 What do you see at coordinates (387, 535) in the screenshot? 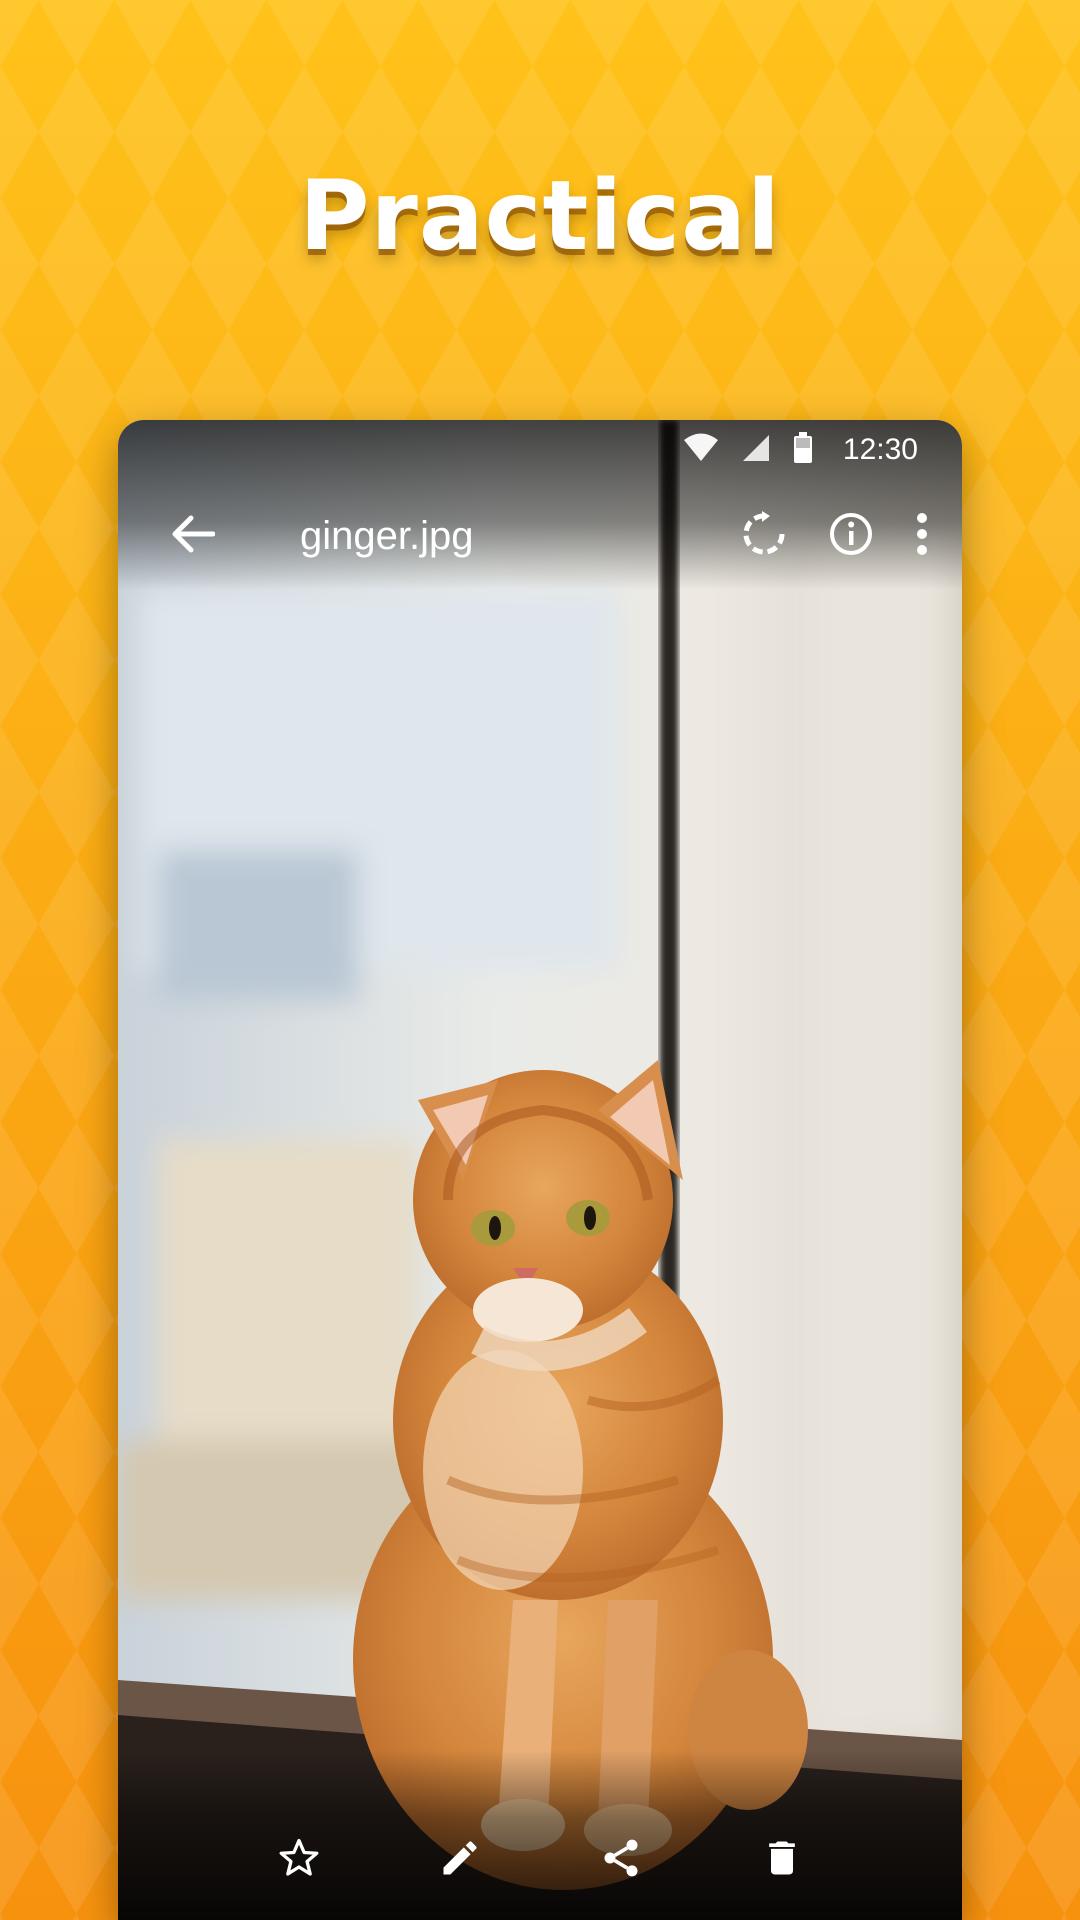
I see `file-title: ginger.jpg` at bounding box center [387, 535].